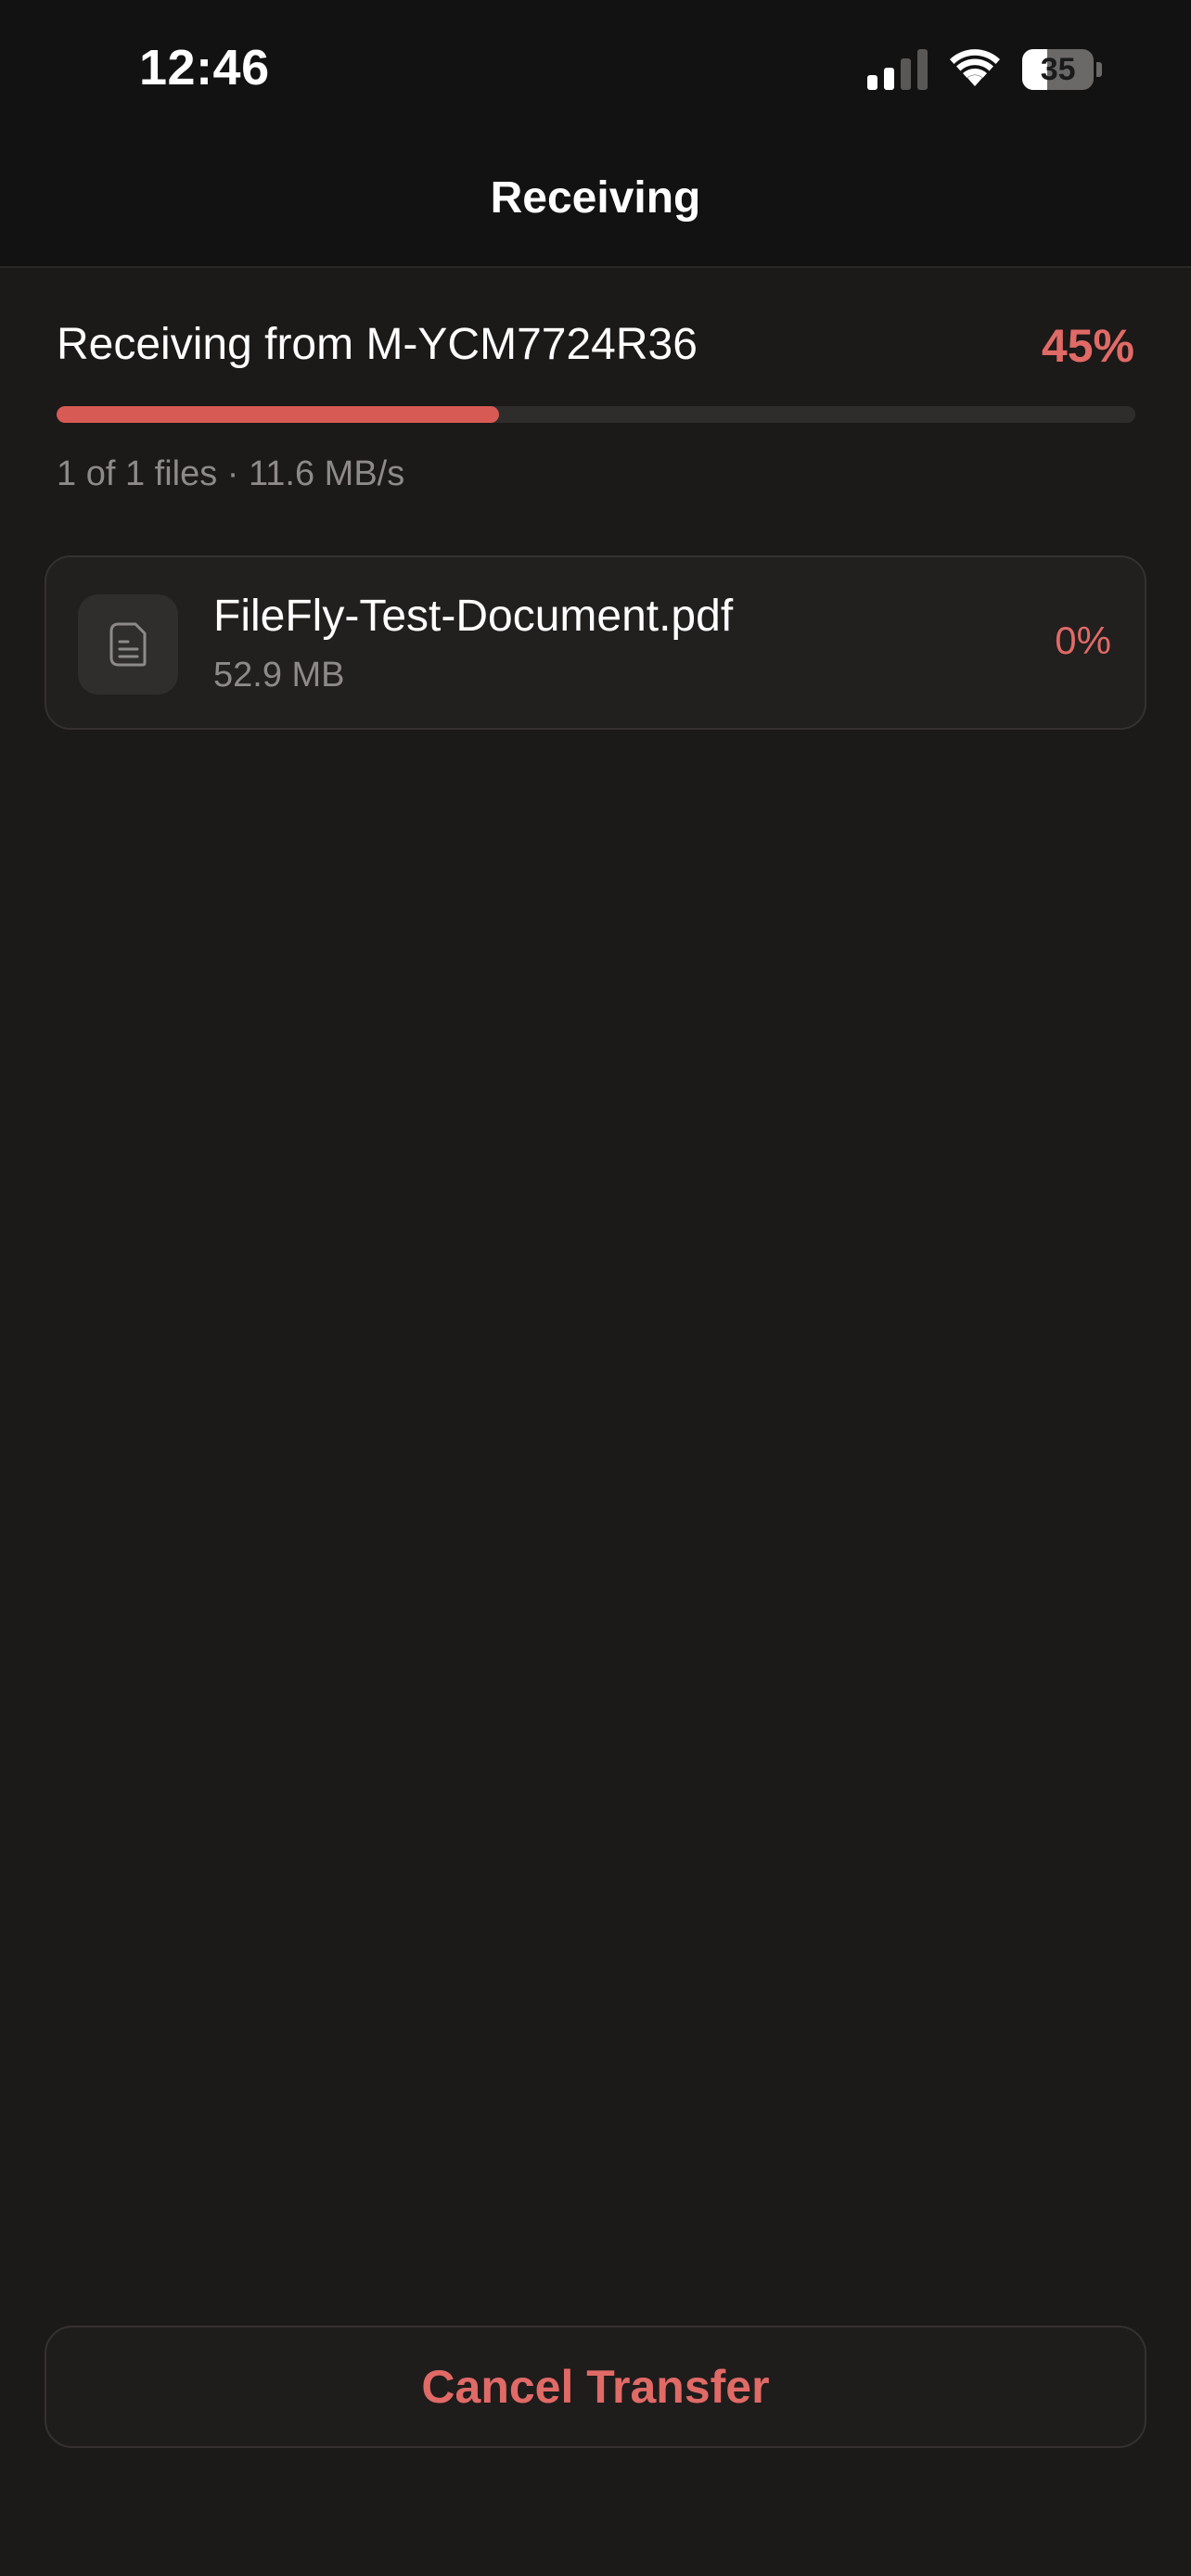 The height and width of the screenshot is (2576, 1191). What do you see at coordinates (231, 473) in the screenshot?
I see `files-info: 1 of 1 files · 11.6 MB/s` at bounding box center [231, 473].